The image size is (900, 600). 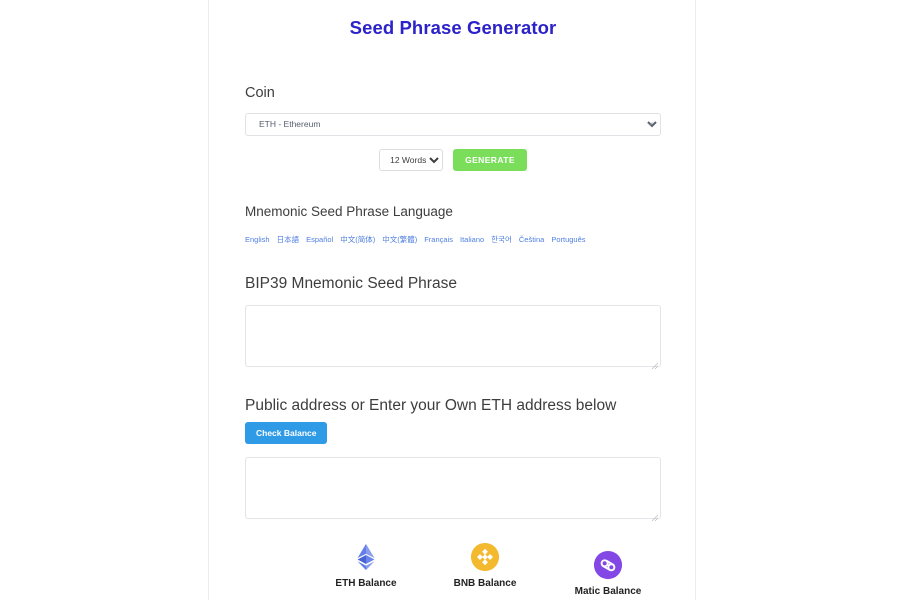 I want to click on language-link-french: Français, so click(x=438, y=239).